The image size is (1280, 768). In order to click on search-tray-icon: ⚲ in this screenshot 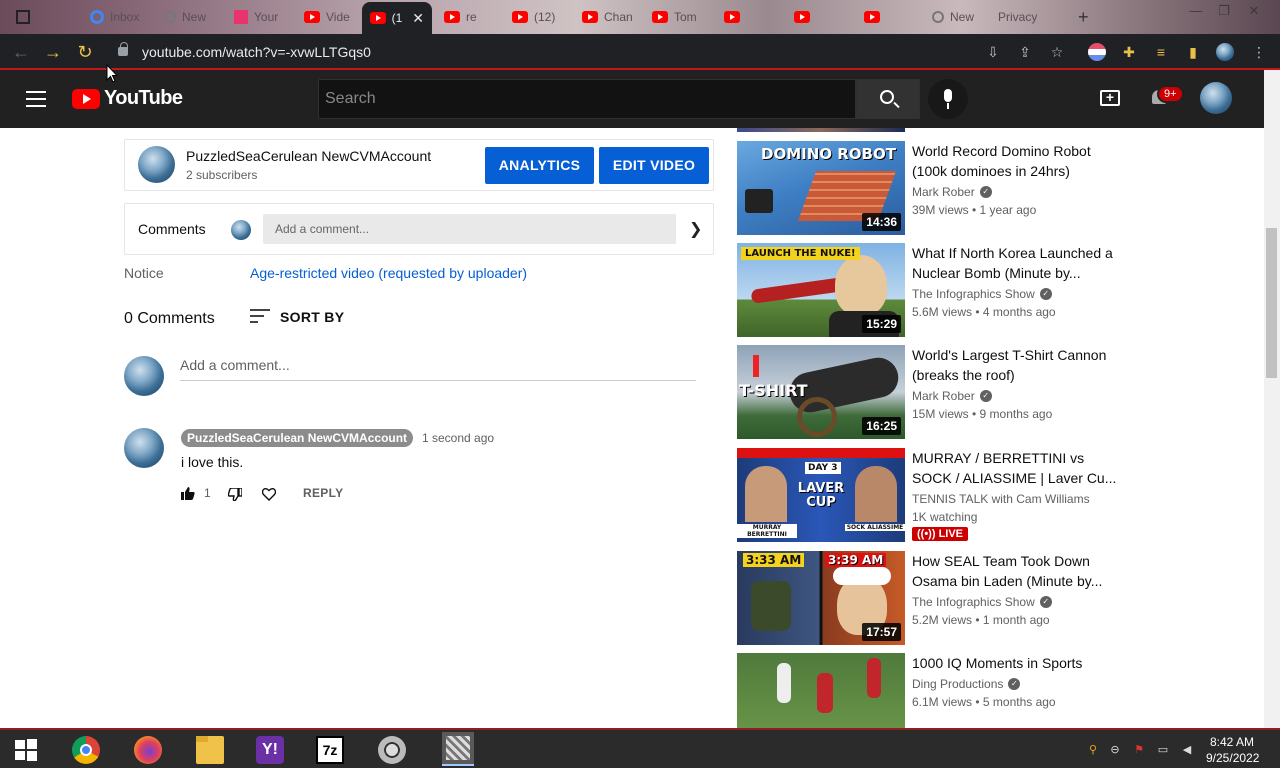, I will do `click(1093, 750)`.